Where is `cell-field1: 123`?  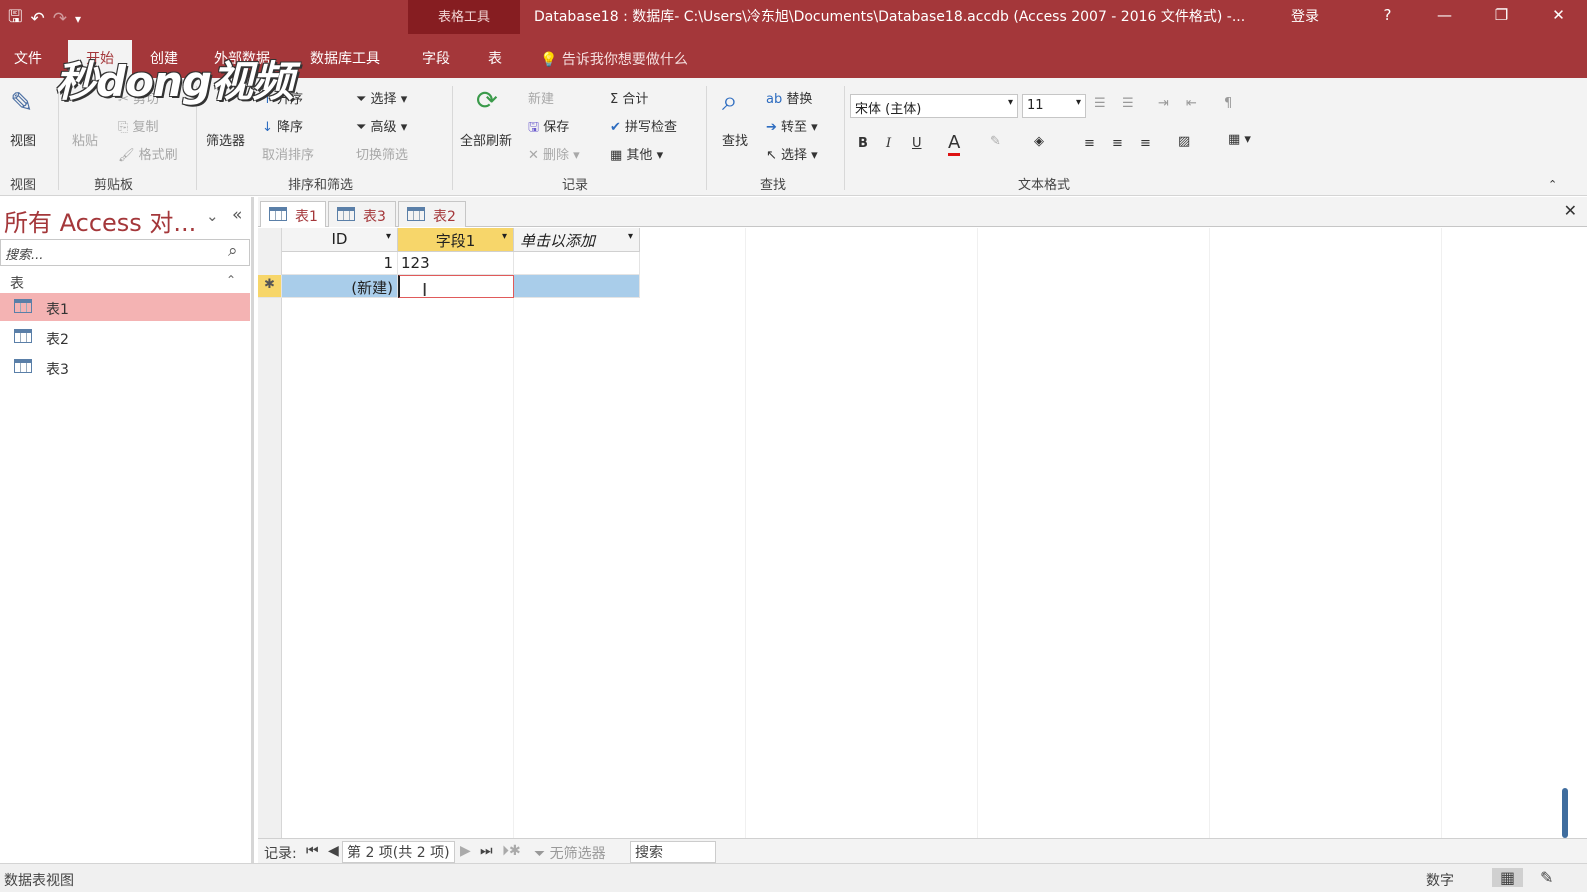 cell-field1: 123 is located at coordinates (456, 263).